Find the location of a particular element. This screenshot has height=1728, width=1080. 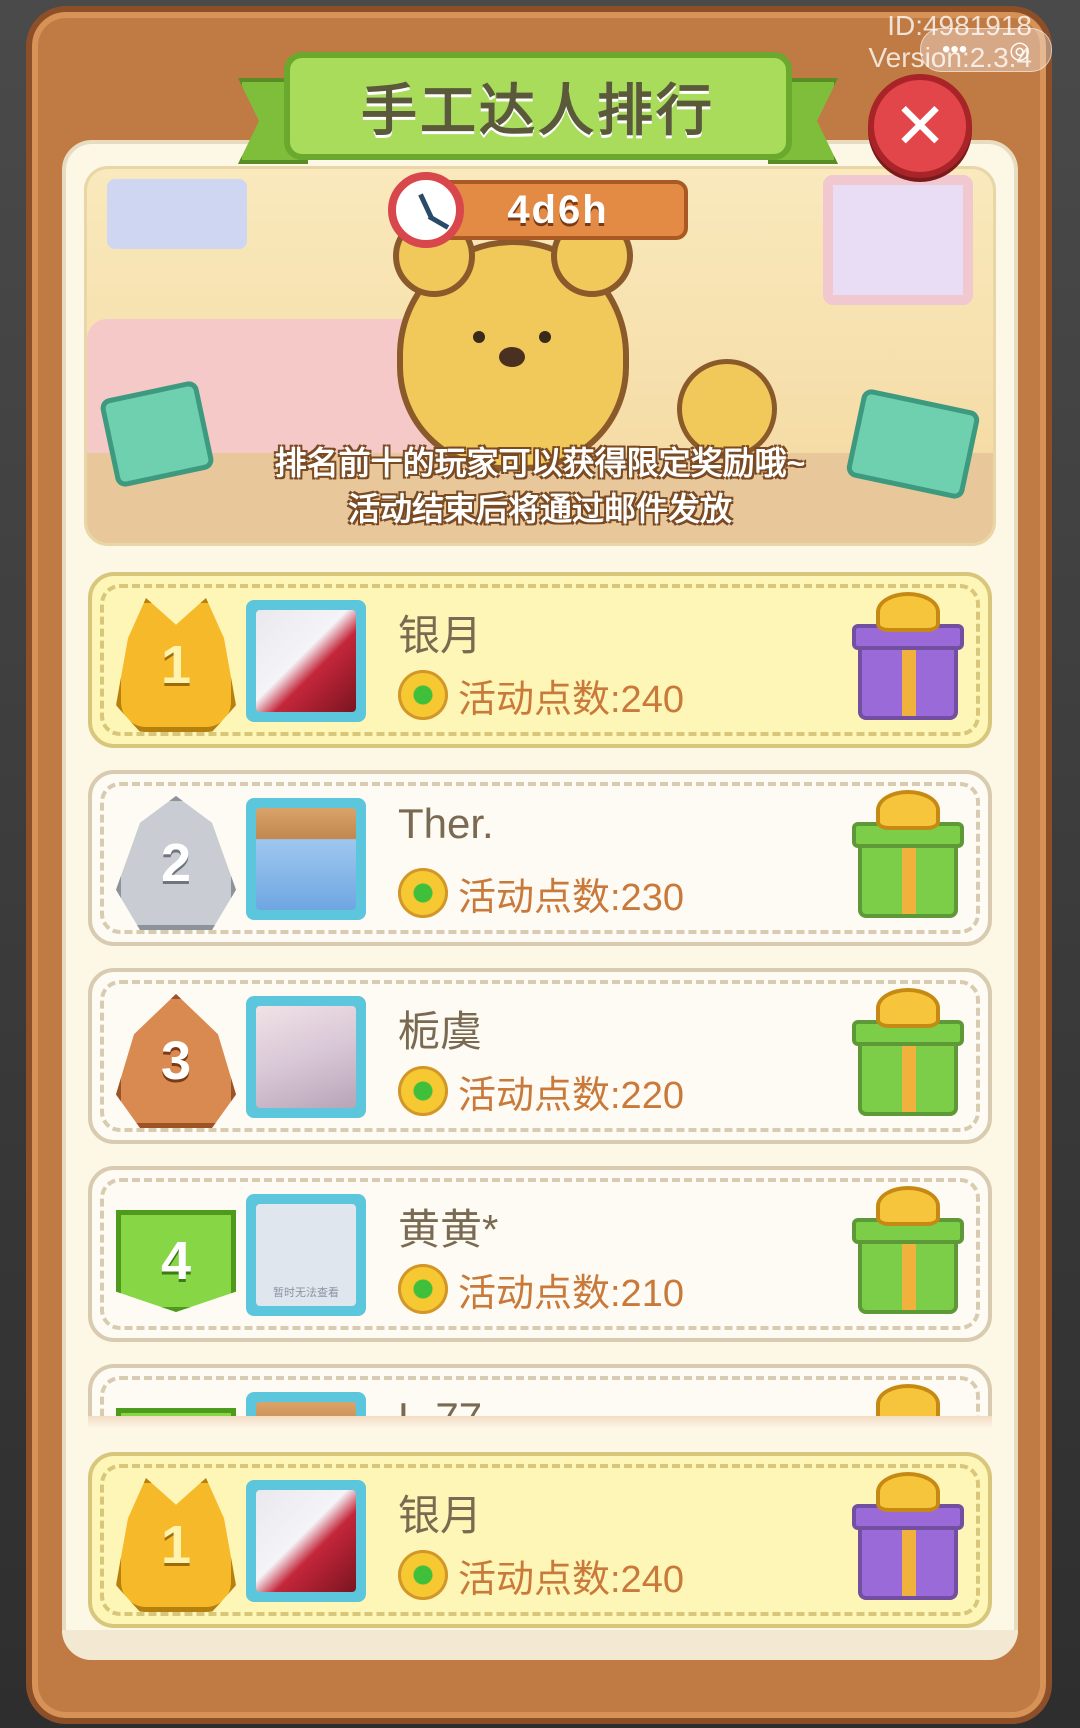

timer-value: 4d6h is located at coordinates (558, 210).